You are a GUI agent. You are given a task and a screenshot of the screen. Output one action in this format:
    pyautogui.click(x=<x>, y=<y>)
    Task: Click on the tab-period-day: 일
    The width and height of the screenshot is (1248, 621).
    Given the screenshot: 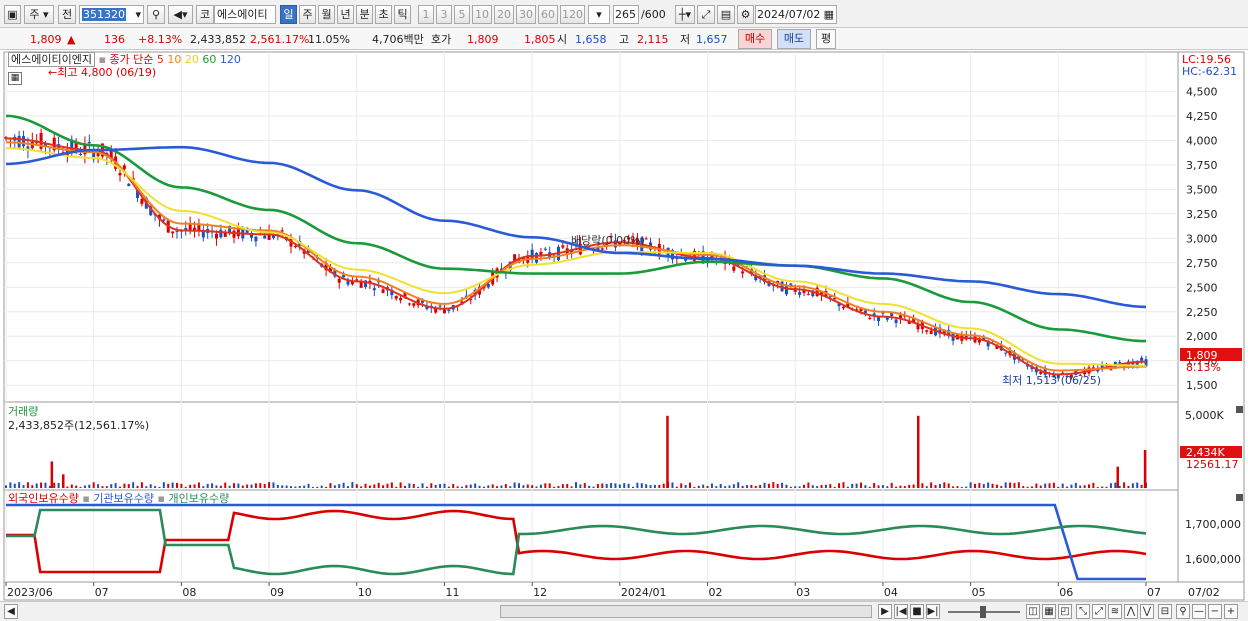 What is the action you would take?
    pyautogui.click(x=288, y=14)
    